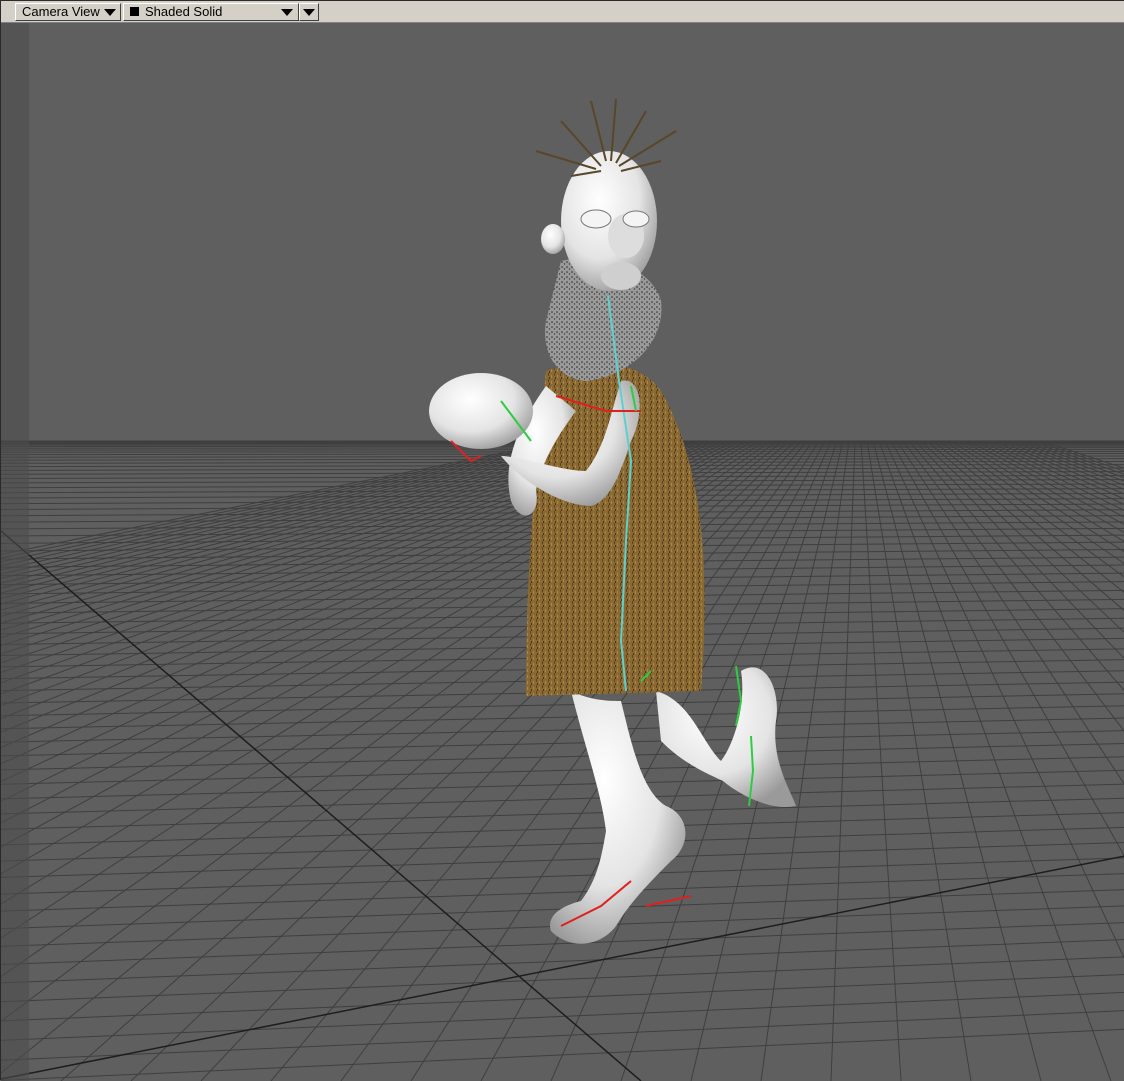  I want to click on shading-mode-dropdown: Shaded Solid, so click(211, 12).